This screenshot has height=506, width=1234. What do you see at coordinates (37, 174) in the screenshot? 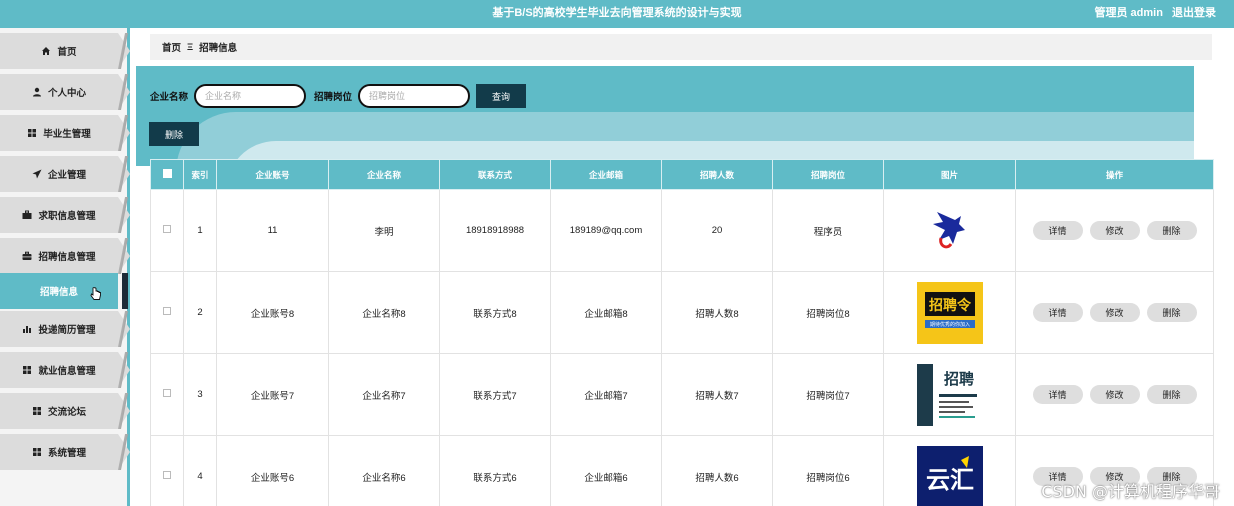
I see `send-icon` at bounding box center [37, 174].